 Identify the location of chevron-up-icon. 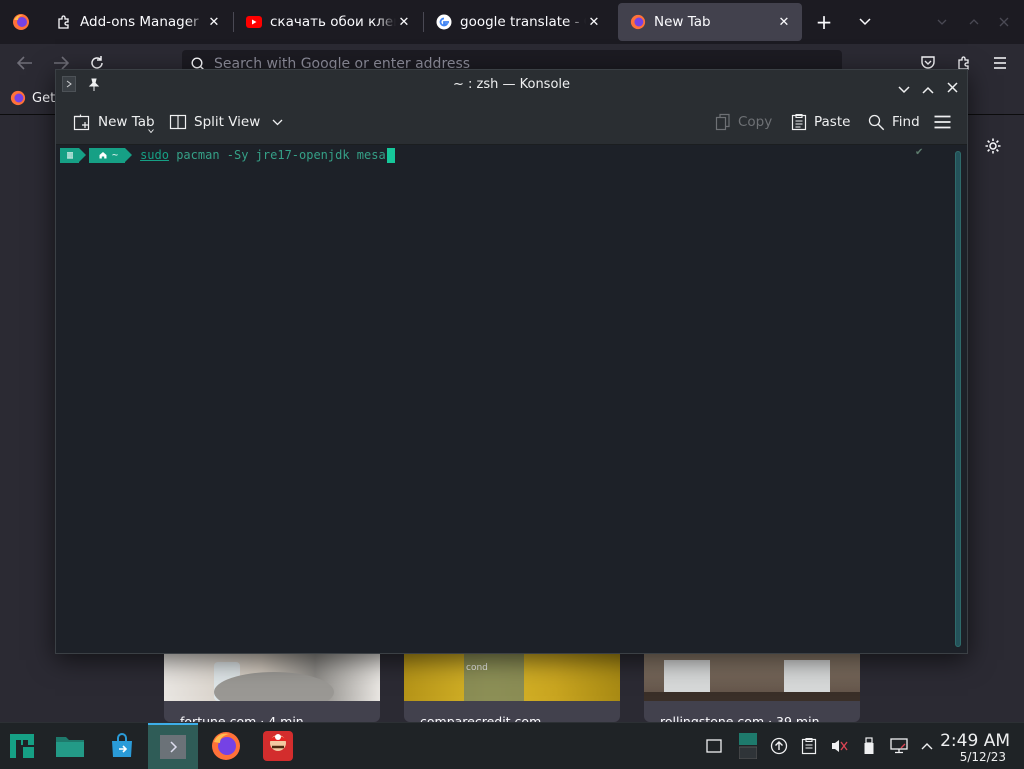
(927, 746).